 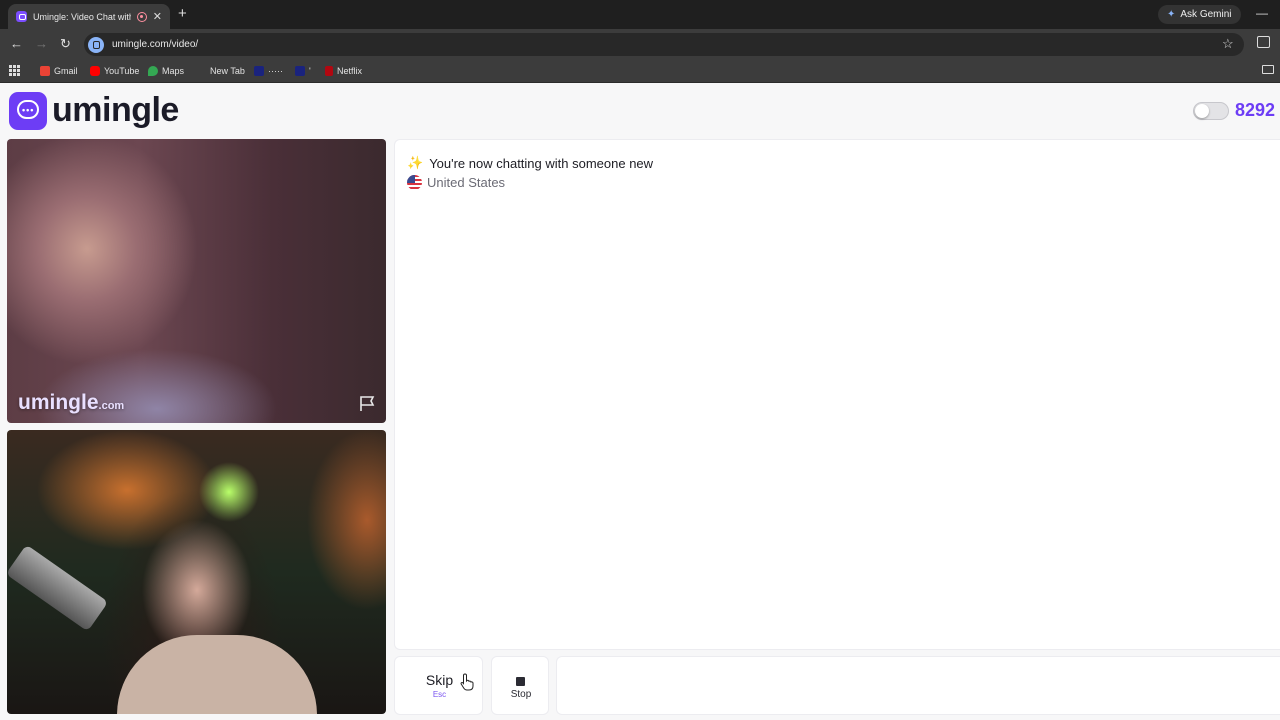 I want to click on new-tab-button: +, so click(x=182, y=13).